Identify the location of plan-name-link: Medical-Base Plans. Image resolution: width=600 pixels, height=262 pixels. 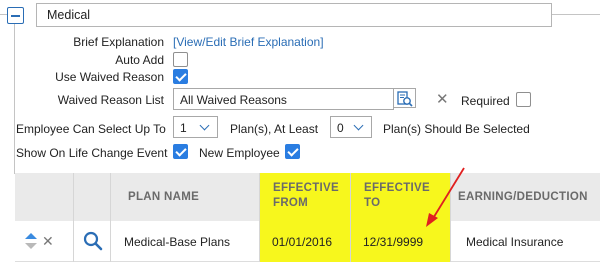
(177, 242).